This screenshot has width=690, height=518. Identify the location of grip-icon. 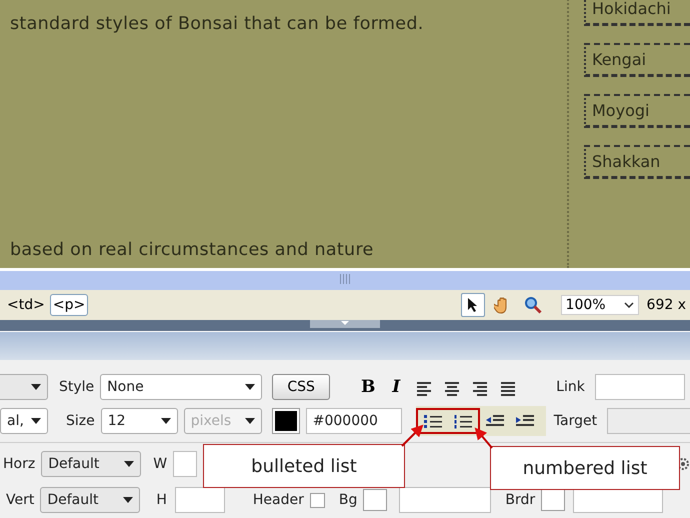
(345, 279).